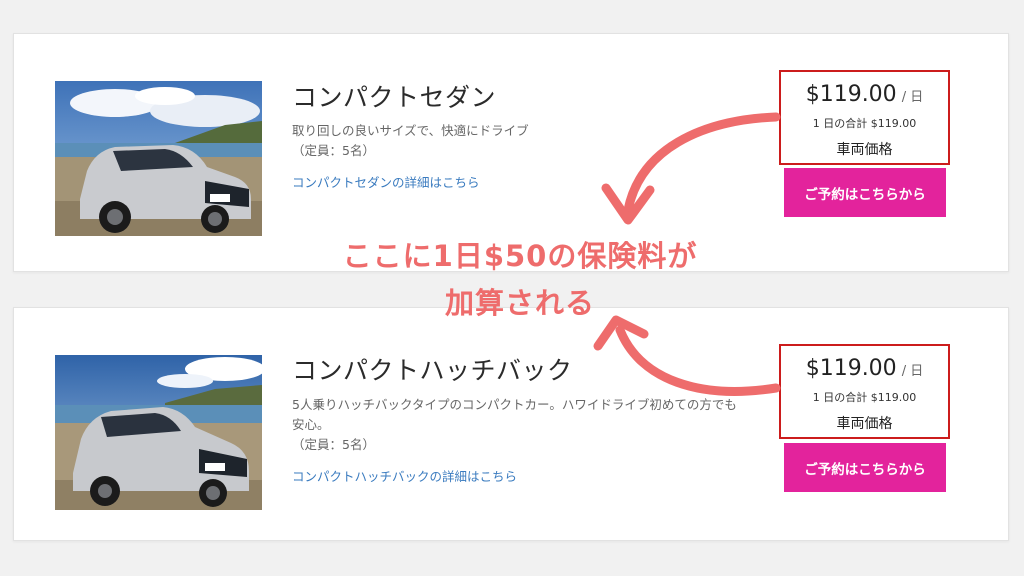  What do you see at coordinates (158, 432) in the screenshot?
I see `hatchback-car-photo` at bounding box center [158, 432].